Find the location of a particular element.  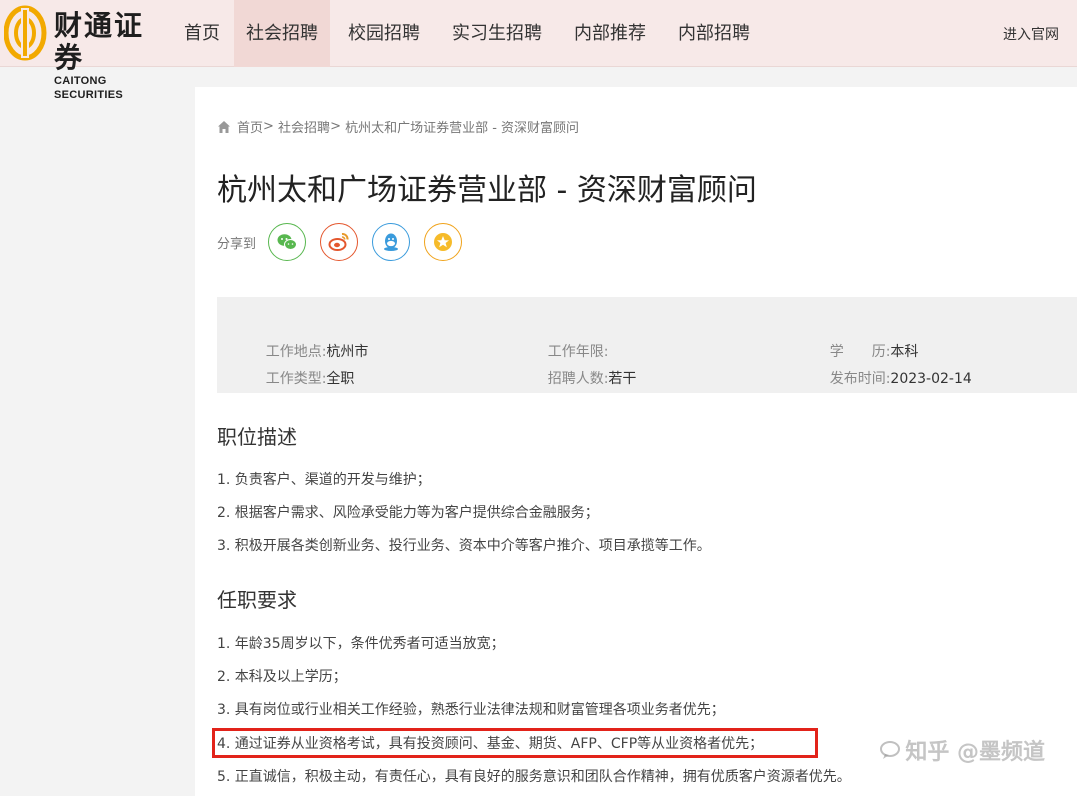

qq-icon is located at coordinates (391, 242).